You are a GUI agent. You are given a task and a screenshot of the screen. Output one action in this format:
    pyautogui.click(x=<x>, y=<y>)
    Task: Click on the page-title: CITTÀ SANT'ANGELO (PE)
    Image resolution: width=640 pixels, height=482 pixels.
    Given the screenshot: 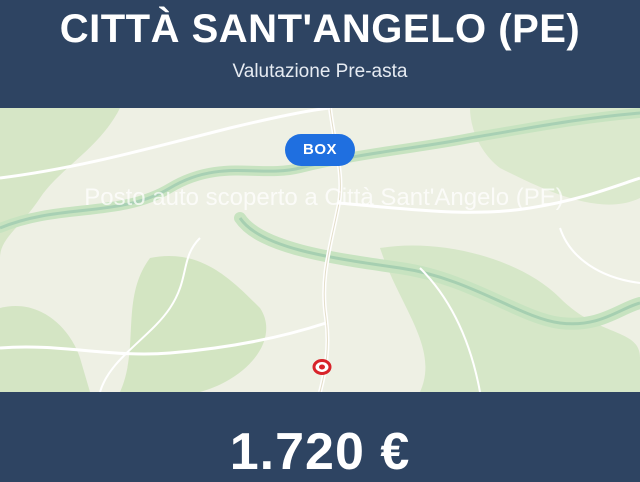 What is the action you would take?
    pyautogui.click(x=320, y=29)
    